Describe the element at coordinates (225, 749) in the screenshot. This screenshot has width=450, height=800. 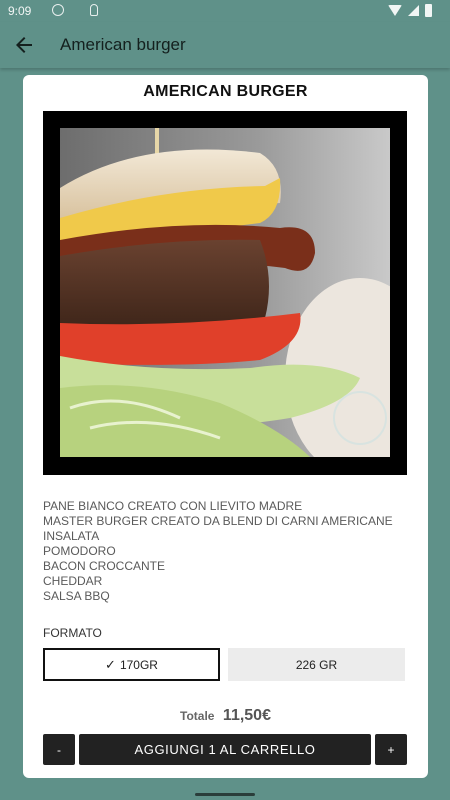
I see `add-to-cart-button: AGGIUNGI 1 AL CARRELLO` at that location.